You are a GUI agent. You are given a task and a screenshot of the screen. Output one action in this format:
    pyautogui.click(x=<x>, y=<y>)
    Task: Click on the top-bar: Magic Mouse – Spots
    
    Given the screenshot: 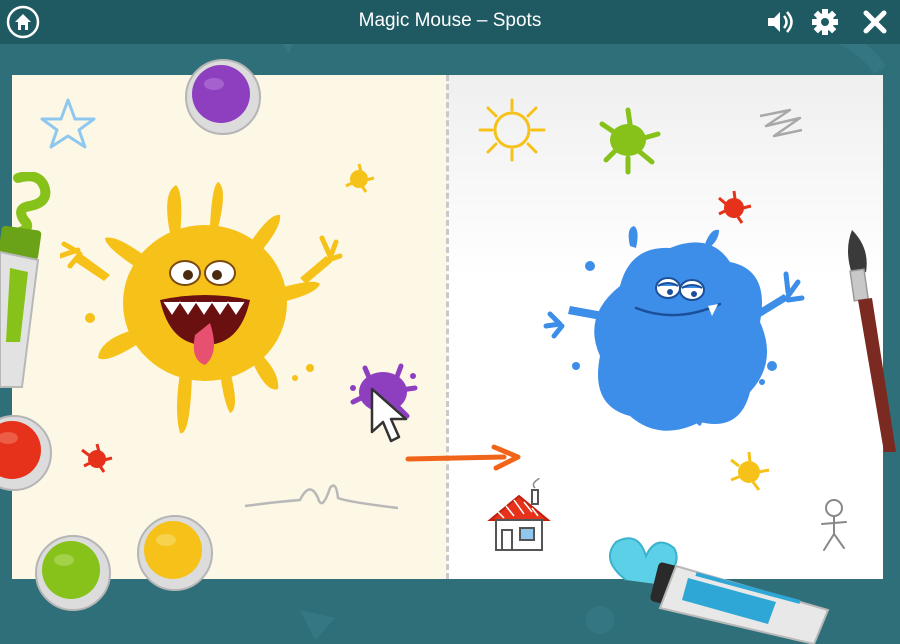 What is the action you would take?
    pyautogui.click(x=450, y=22)
    